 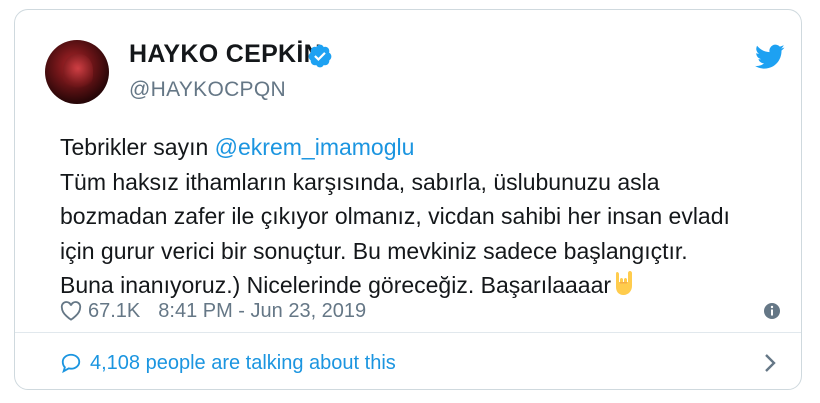 What do you see at coordinates (315, 147) in the screenshot?
I see `mention-link: @ekrem_imamoglu` at bounding box center [315, 147].